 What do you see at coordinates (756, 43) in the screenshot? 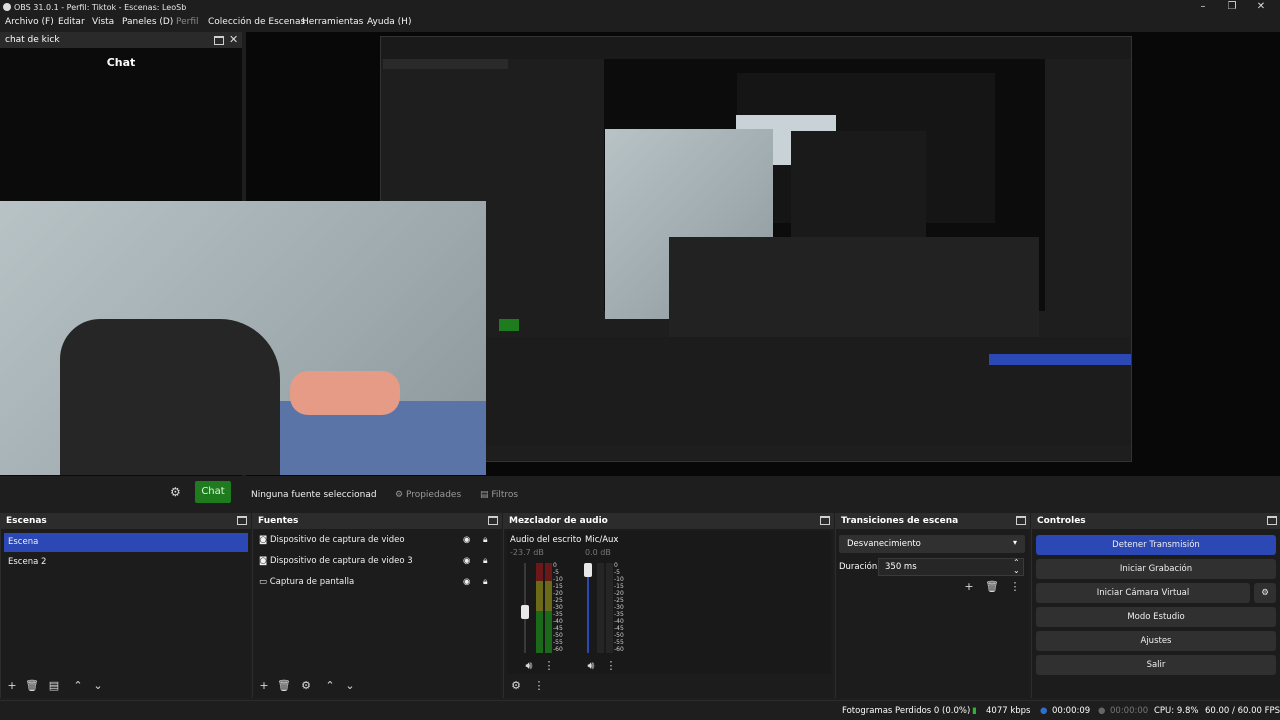
I see `nested-titlebar` at bounding box center [756, 43].